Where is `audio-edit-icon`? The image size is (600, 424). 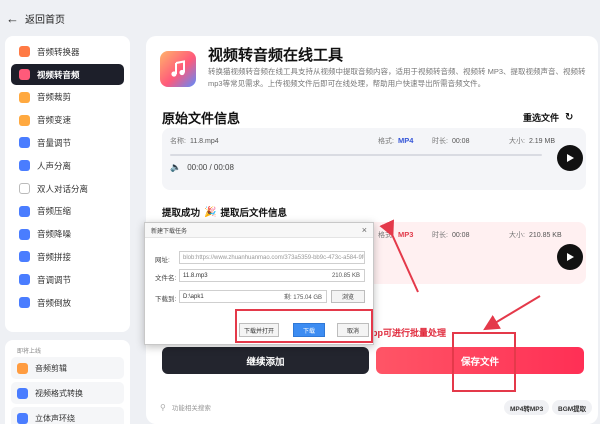 audio-edit-icon is located at coordinates (22, 368).